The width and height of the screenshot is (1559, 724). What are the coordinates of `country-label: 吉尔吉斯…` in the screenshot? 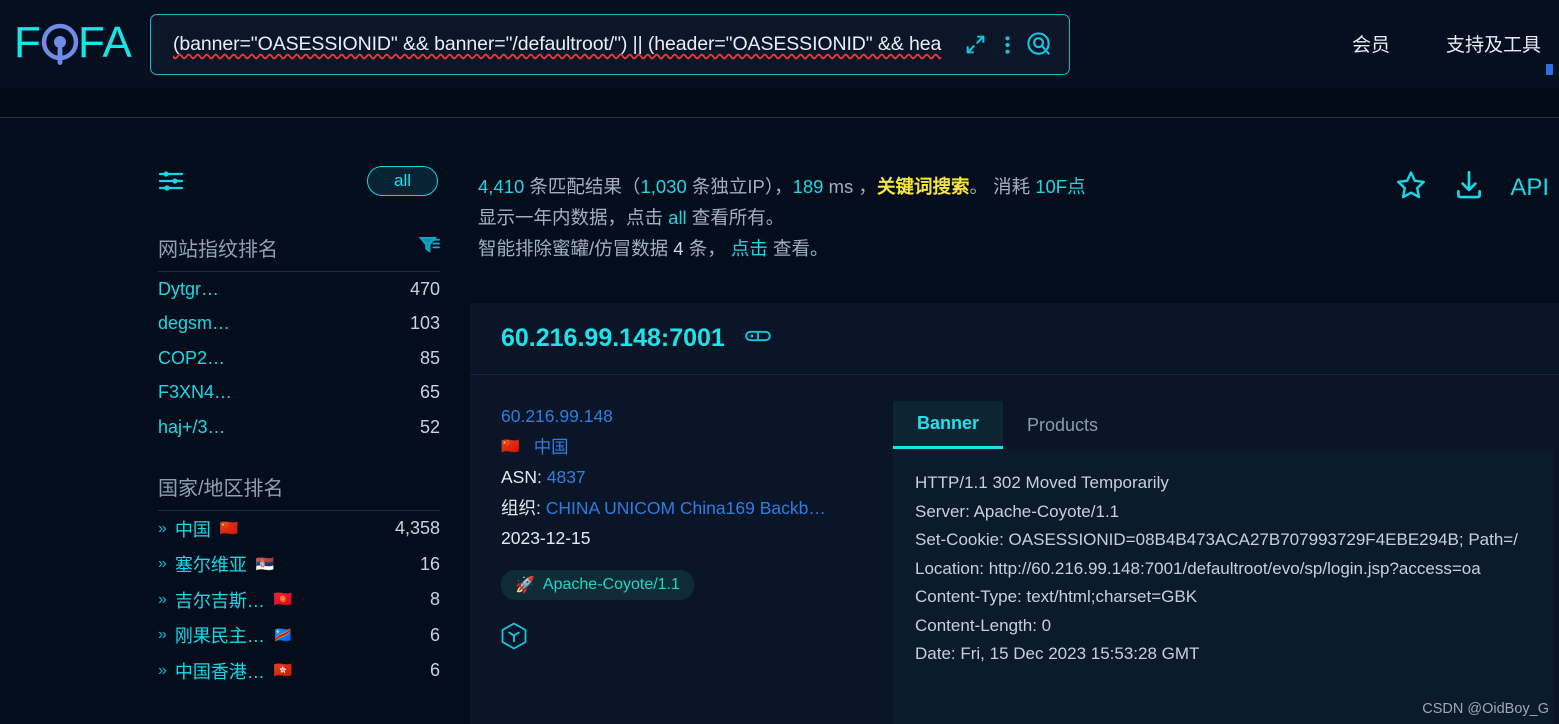 It's located at (219, 600).